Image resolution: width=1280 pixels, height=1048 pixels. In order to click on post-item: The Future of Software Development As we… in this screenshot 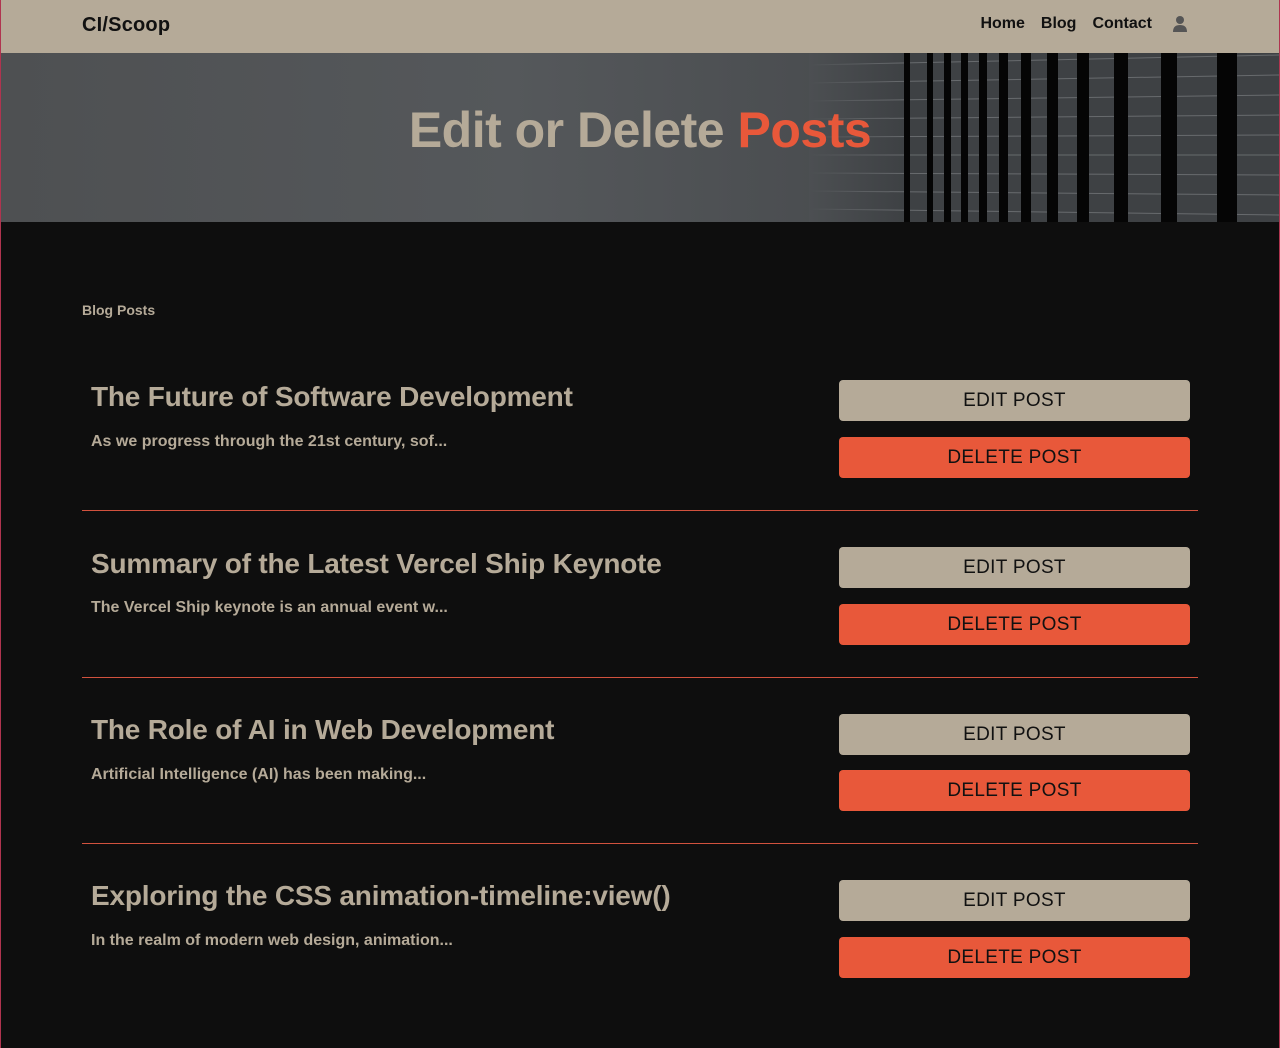, I will do `click(640, 427)`.